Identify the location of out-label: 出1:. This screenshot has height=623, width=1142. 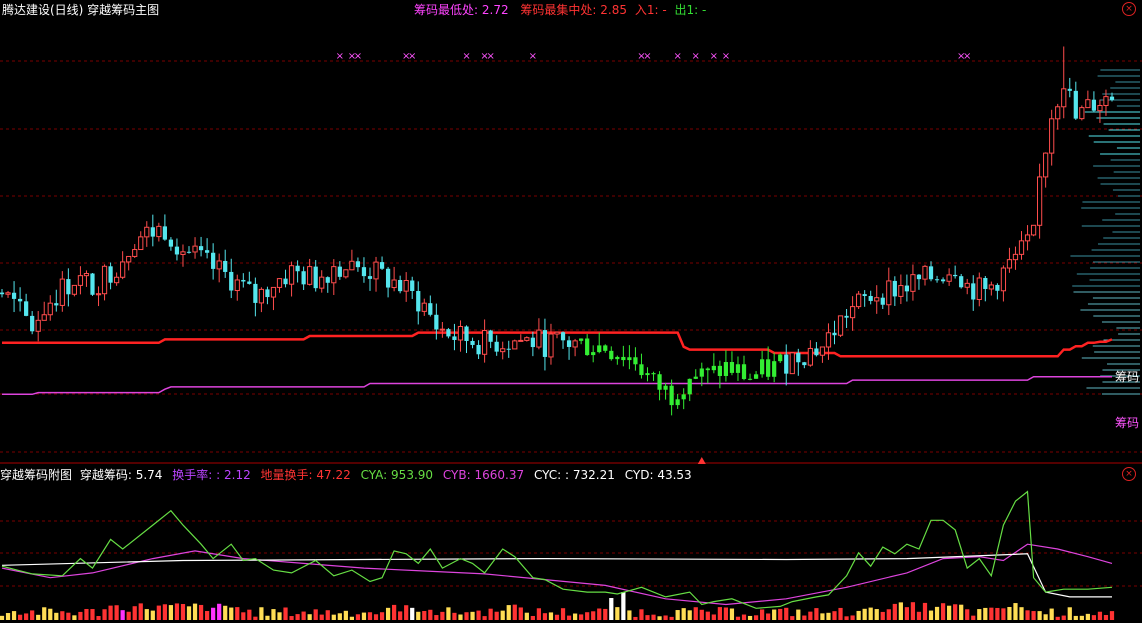
(686, 10).